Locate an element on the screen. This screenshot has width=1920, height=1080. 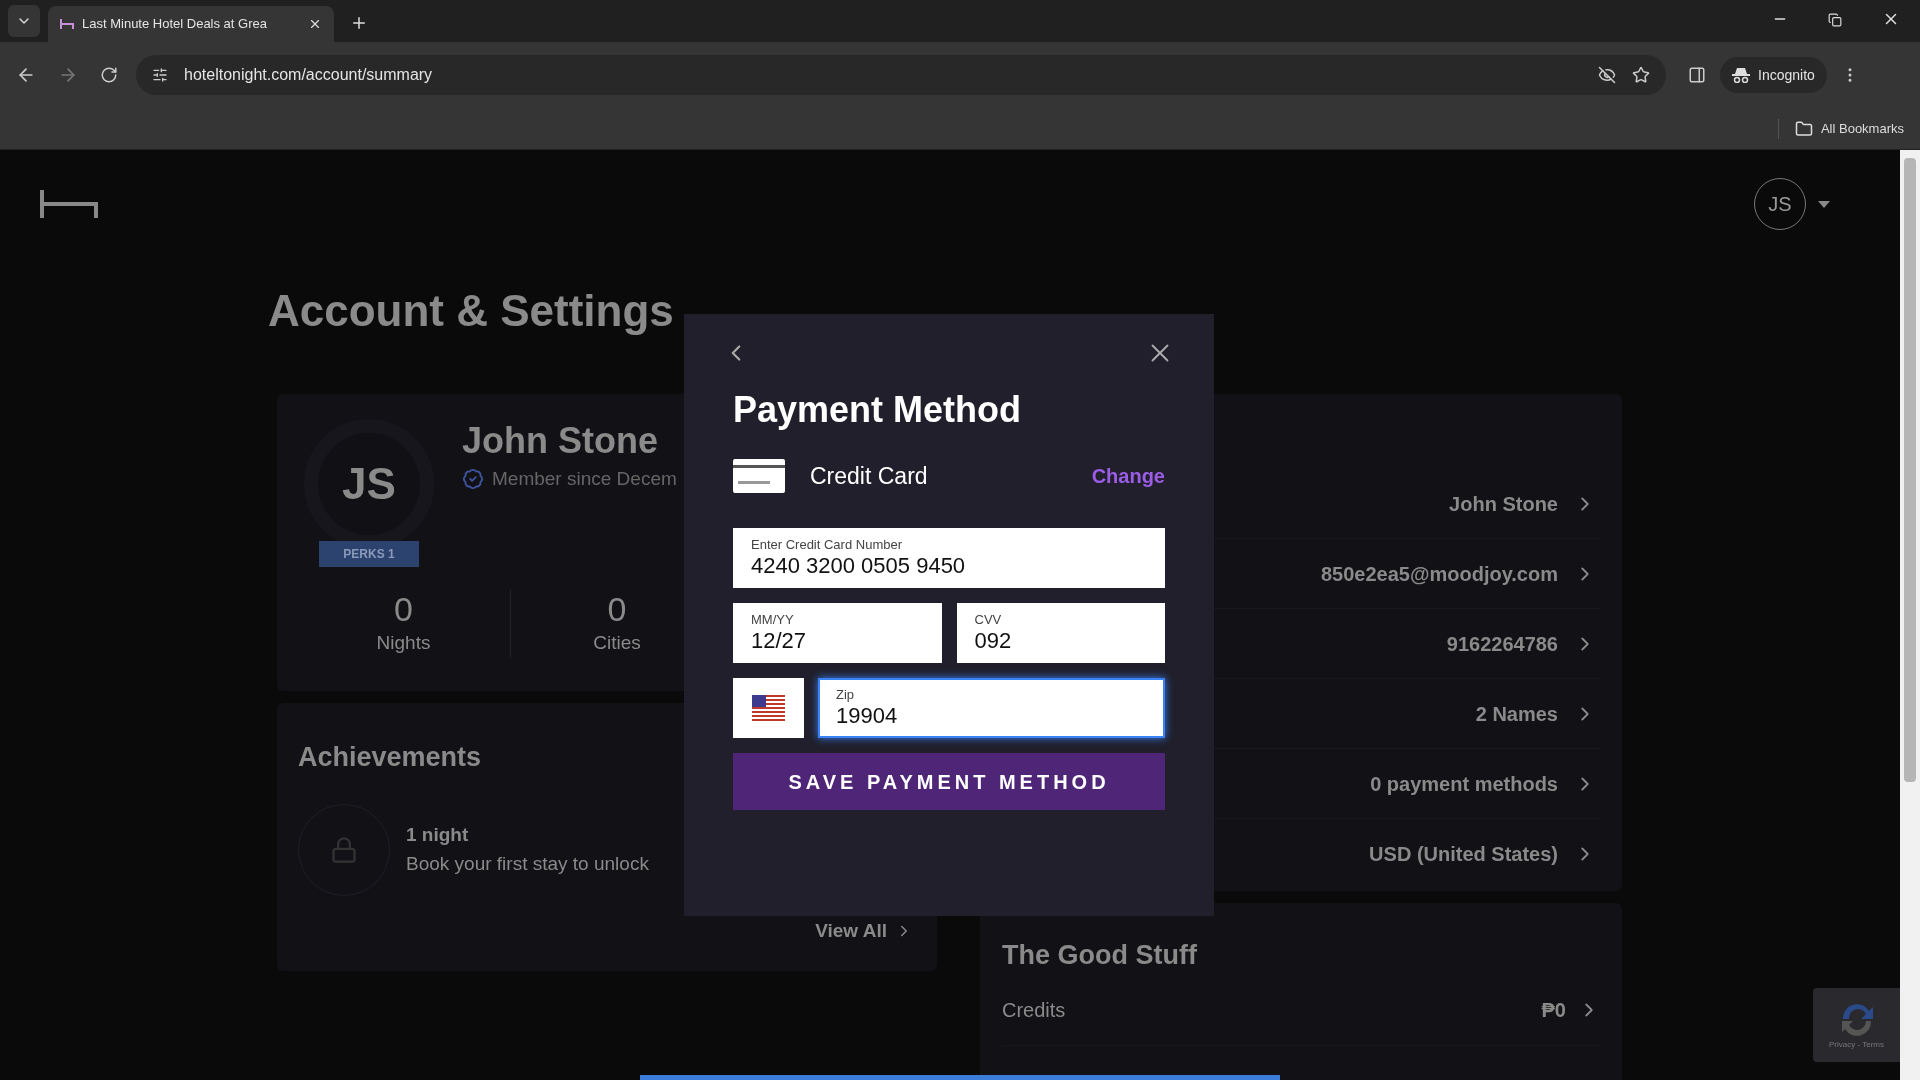
credits-row: Credits ₱0 is located at coordinates (1301, 1010).